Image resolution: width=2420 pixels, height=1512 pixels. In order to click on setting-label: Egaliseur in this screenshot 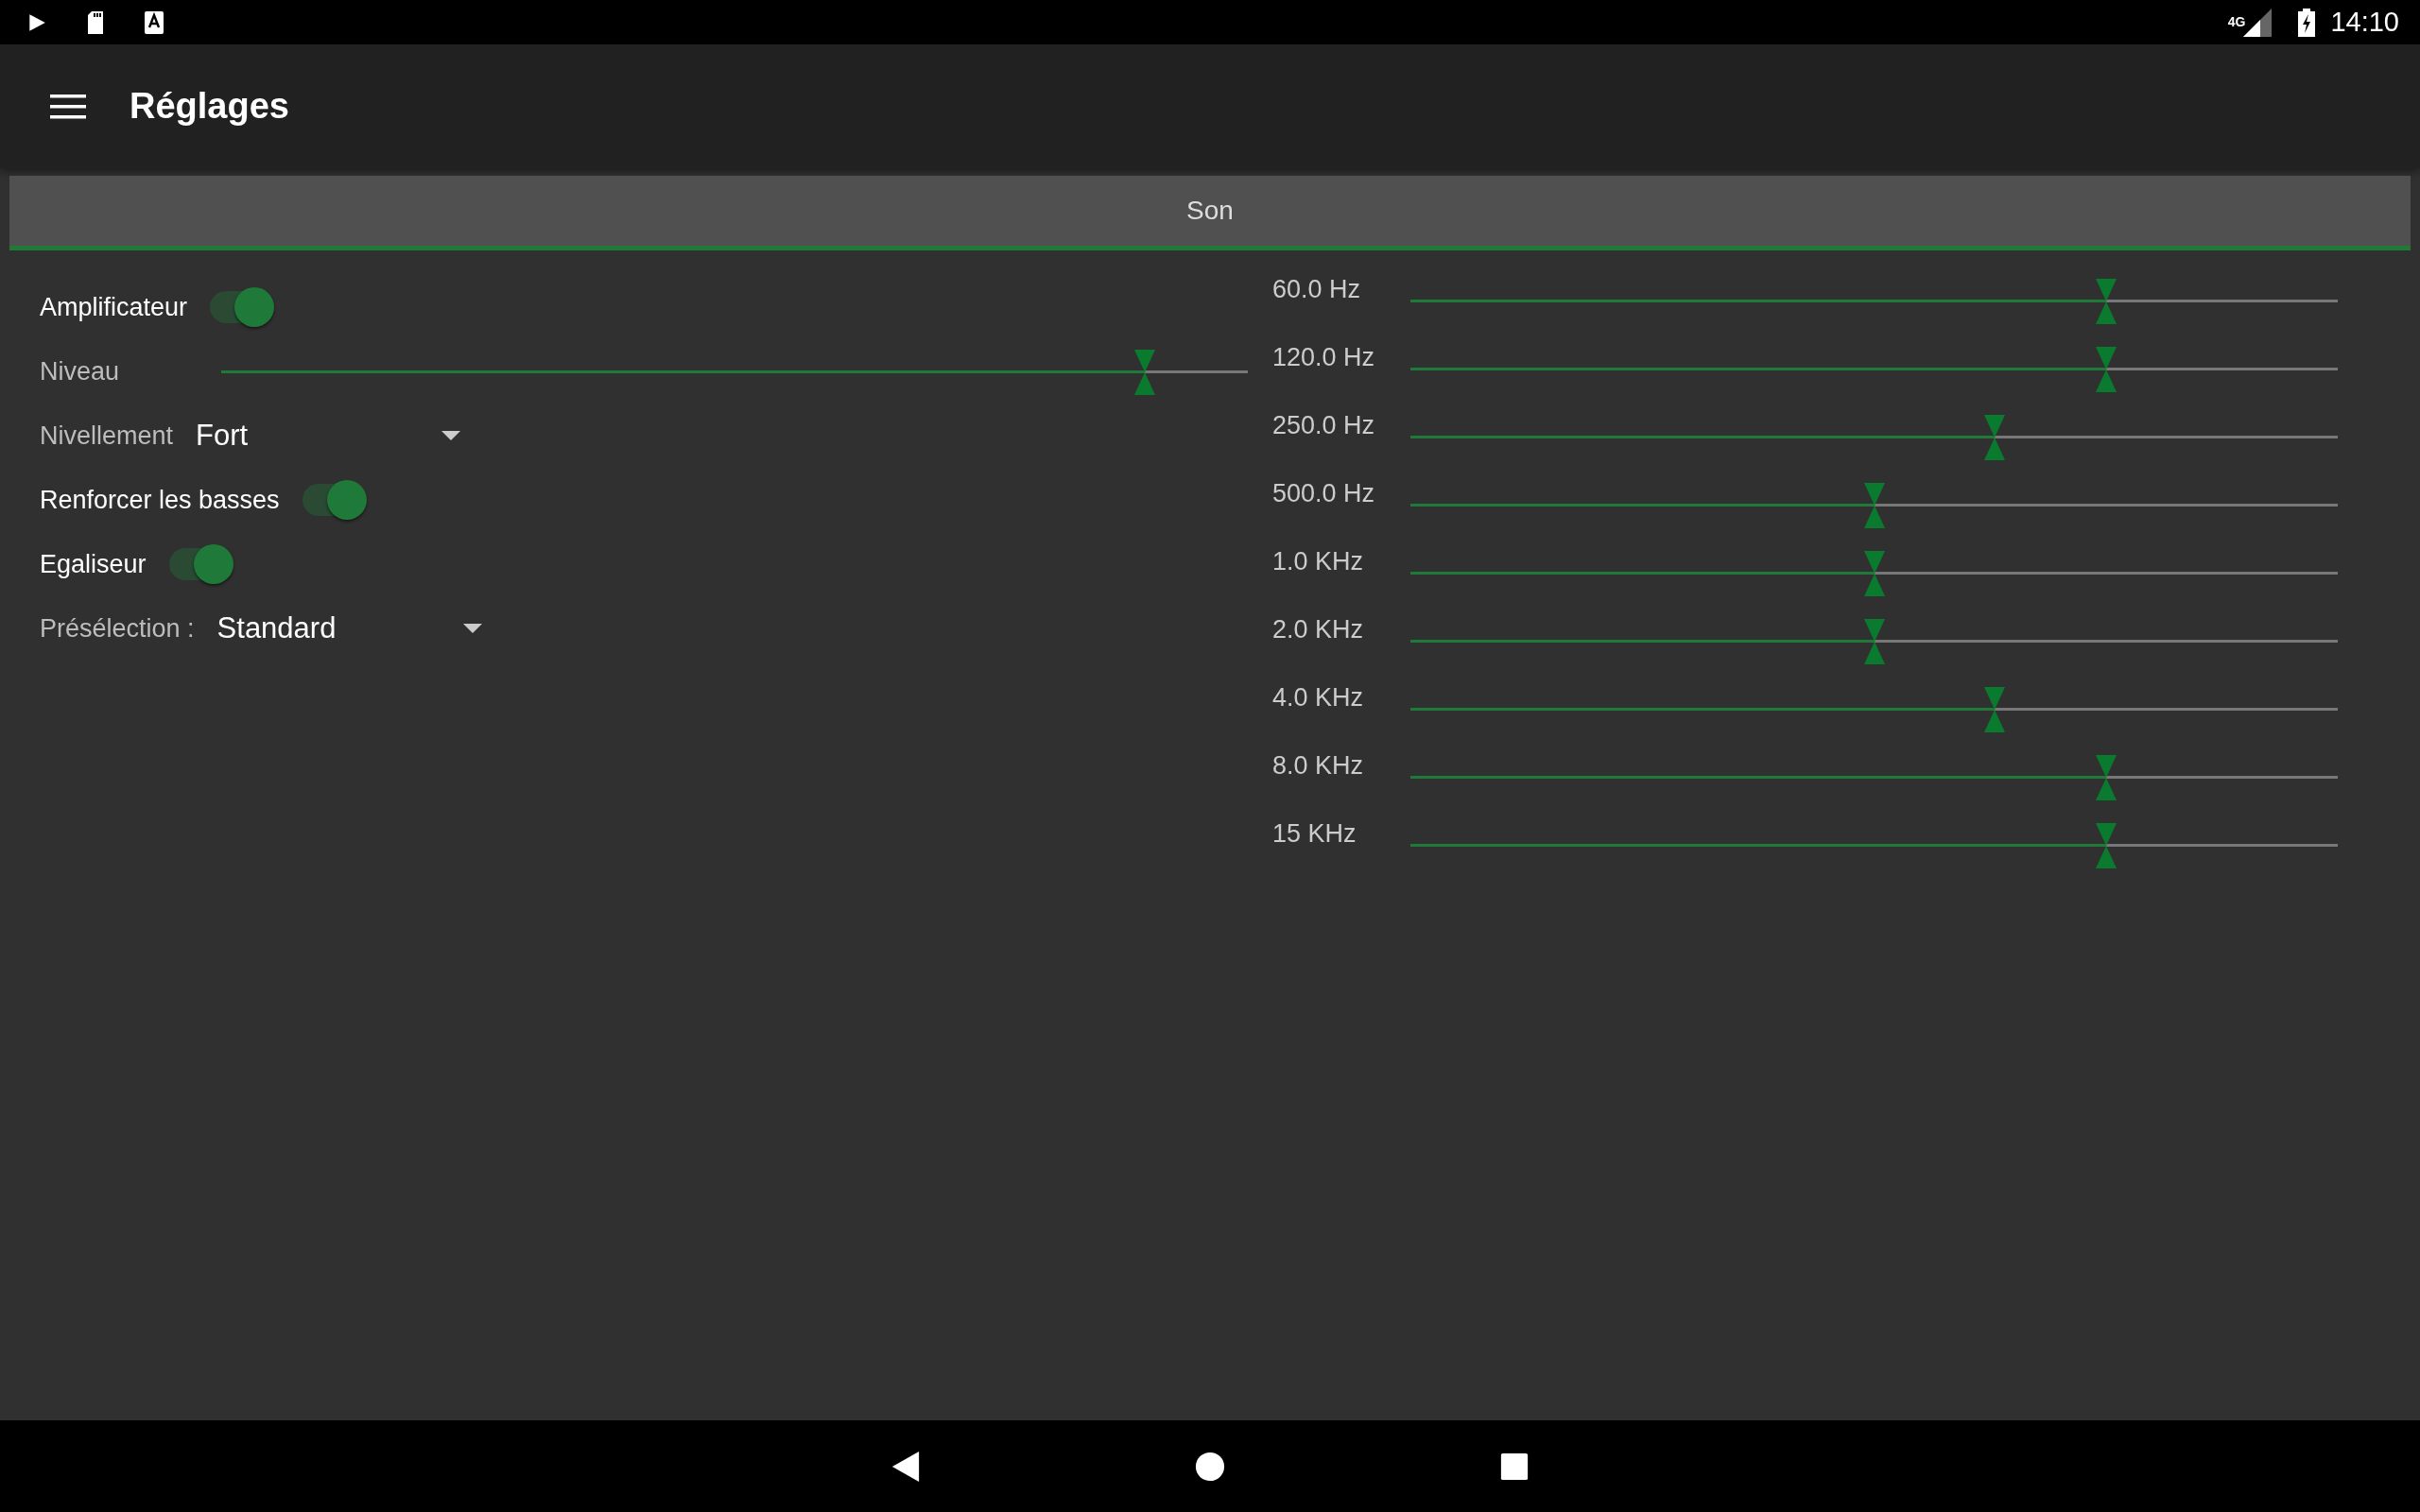, I will do `click(93, 564)`.